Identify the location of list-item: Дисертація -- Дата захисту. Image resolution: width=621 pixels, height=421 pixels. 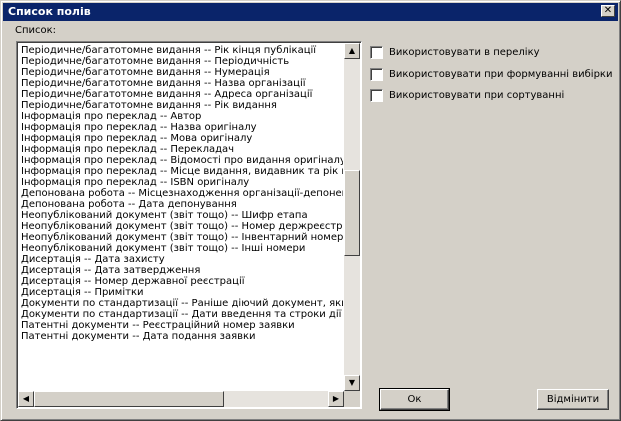
(182, 259).